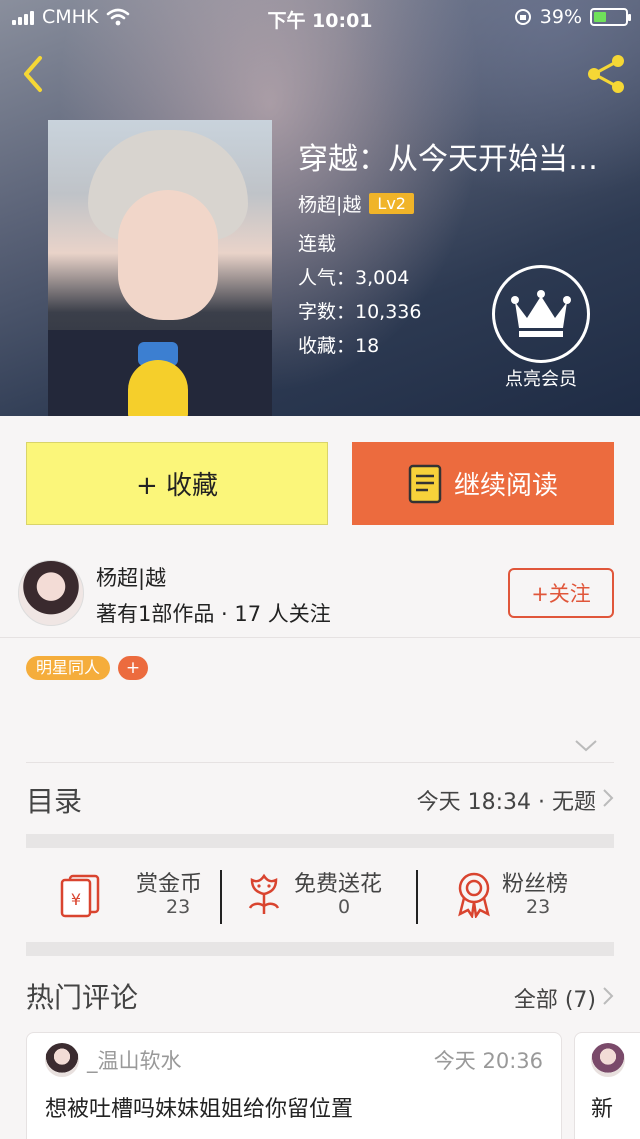 This screenshot has height=1139, width=640. Describe the element at coordinates (561, 593) in the screenshot. I see `follow-button: +关注` at that location.